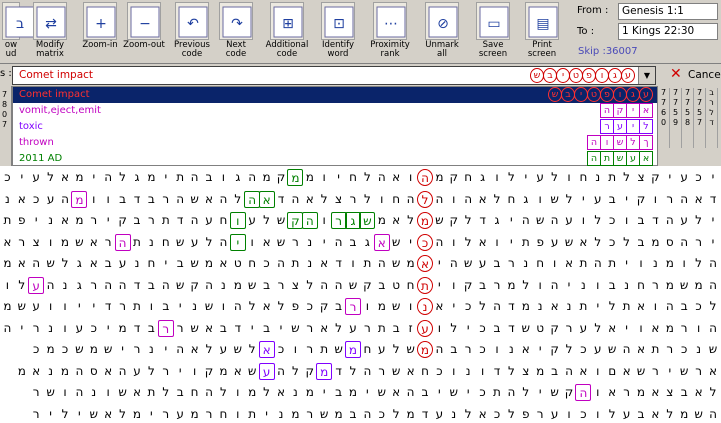  I want to click on matrix-cell: ס, so click(670, 242).